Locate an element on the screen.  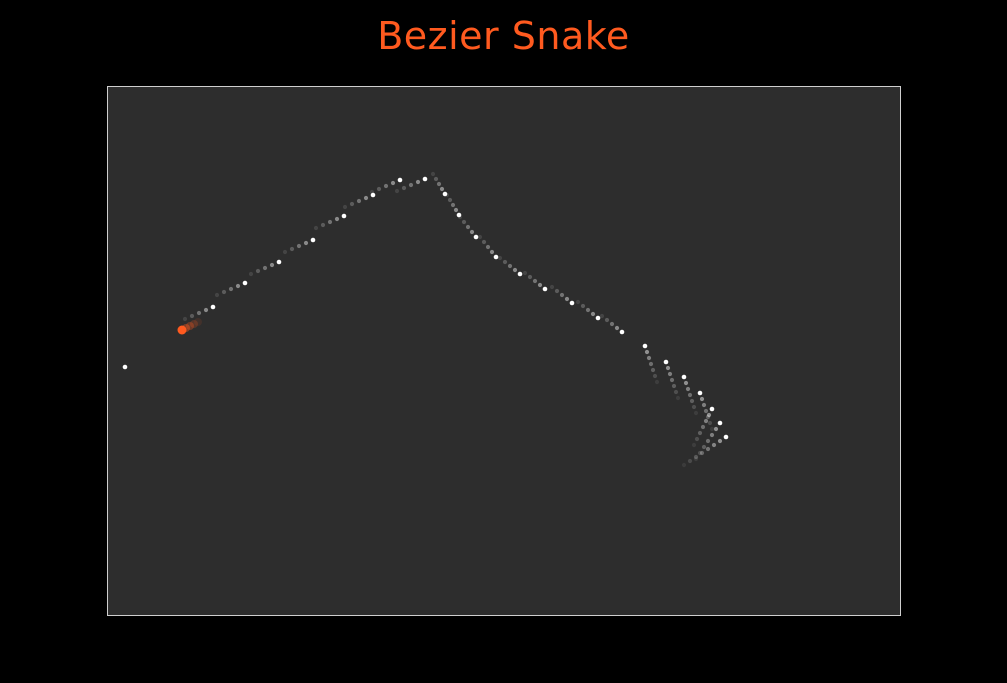
snake-head is located at coordinates (189, 326).